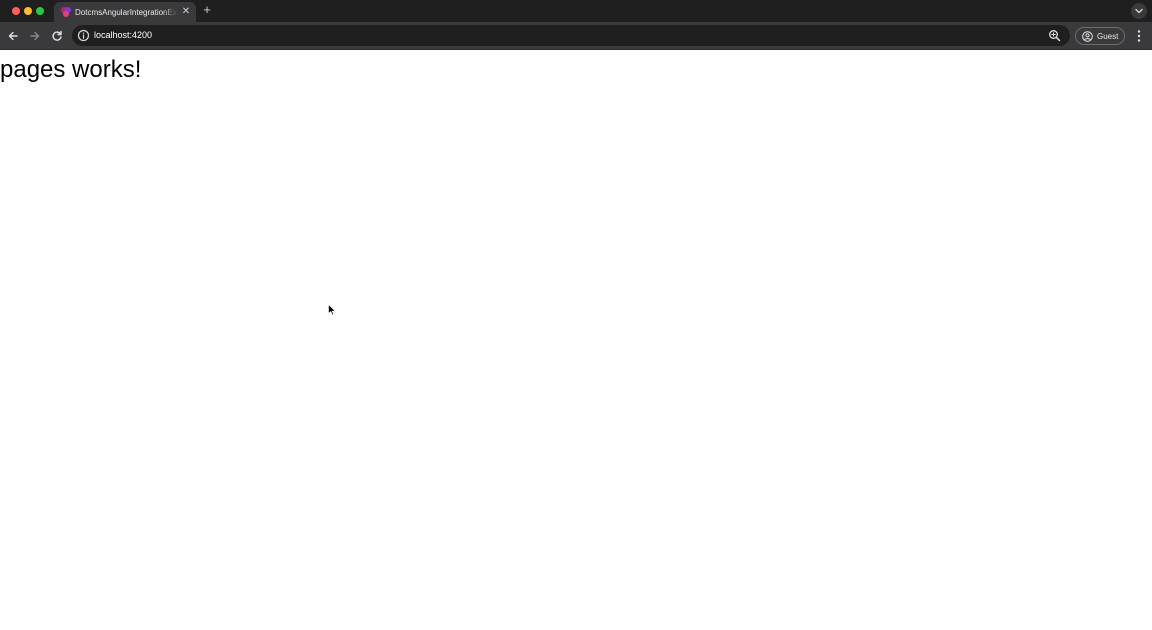 This screenshot has width=1152, height=630. I want to click on browser-tab-active: DotcmsAngularIntegrationExample ✕, so click(125, 12).